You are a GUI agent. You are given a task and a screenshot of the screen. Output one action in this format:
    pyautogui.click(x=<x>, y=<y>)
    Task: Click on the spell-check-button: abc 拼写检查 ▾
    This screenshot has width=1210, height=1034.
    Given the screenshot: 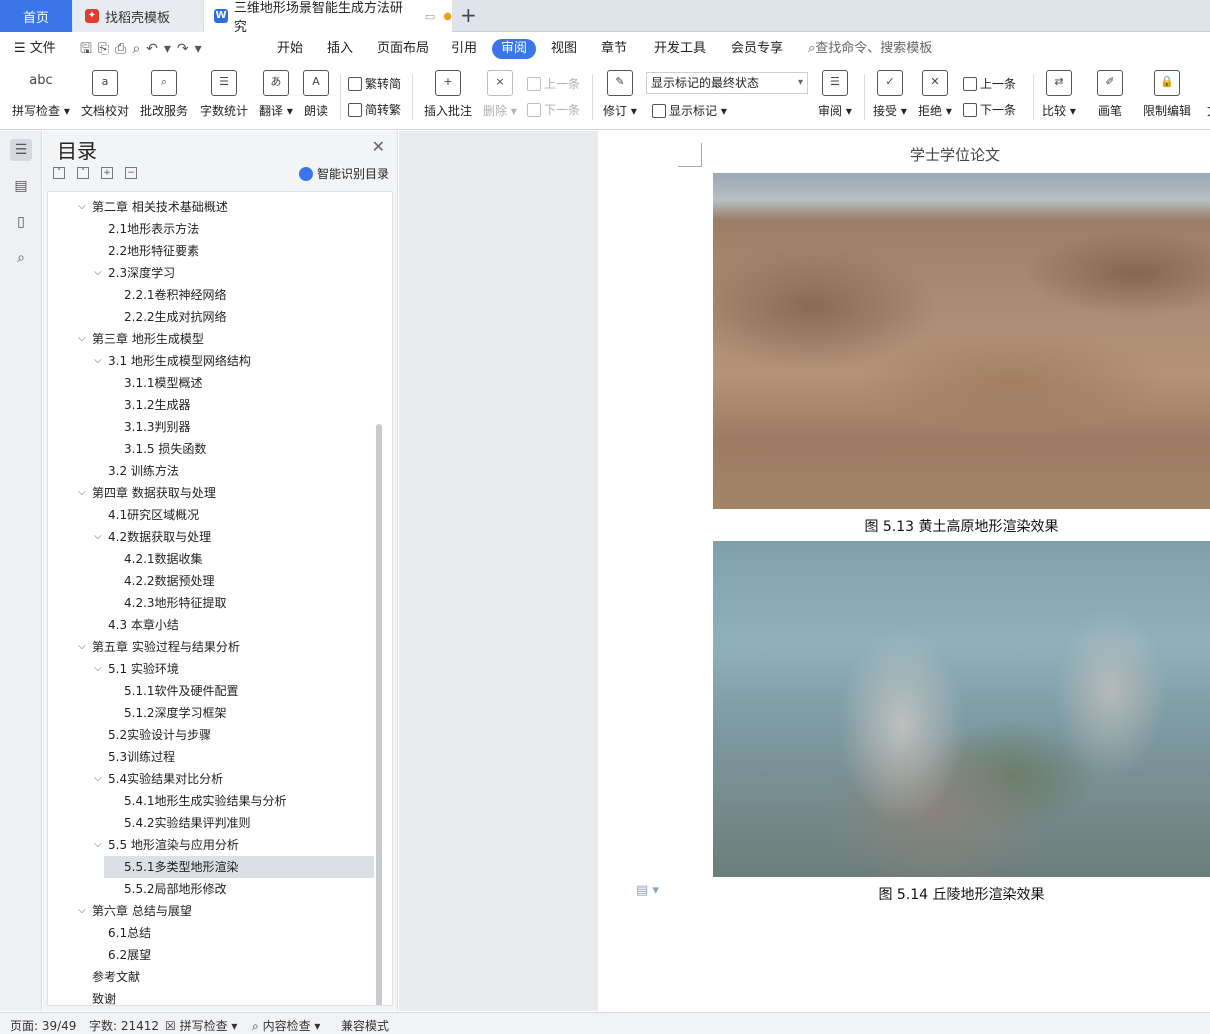 What is the action you would take?
    pyautogui.click(x=41, y=94)
    